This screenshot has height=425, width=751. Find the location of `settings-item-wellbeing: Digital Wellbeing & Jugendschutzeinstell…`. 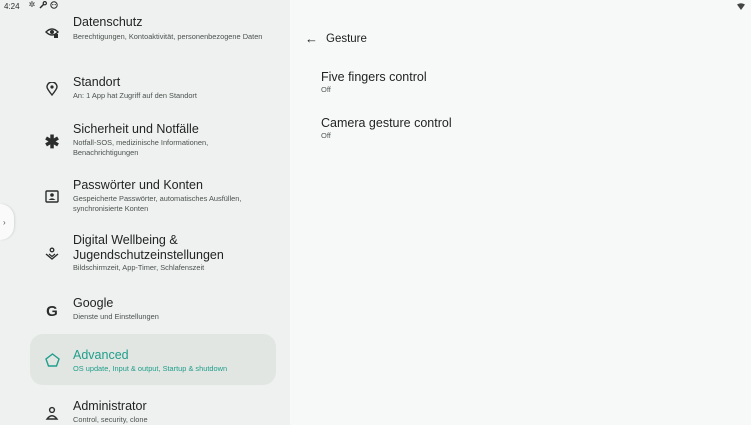

settings-item-wellbeing: Digital Wellbeing & Jugendschutzeinstell… is located at coordinates (153, 254).